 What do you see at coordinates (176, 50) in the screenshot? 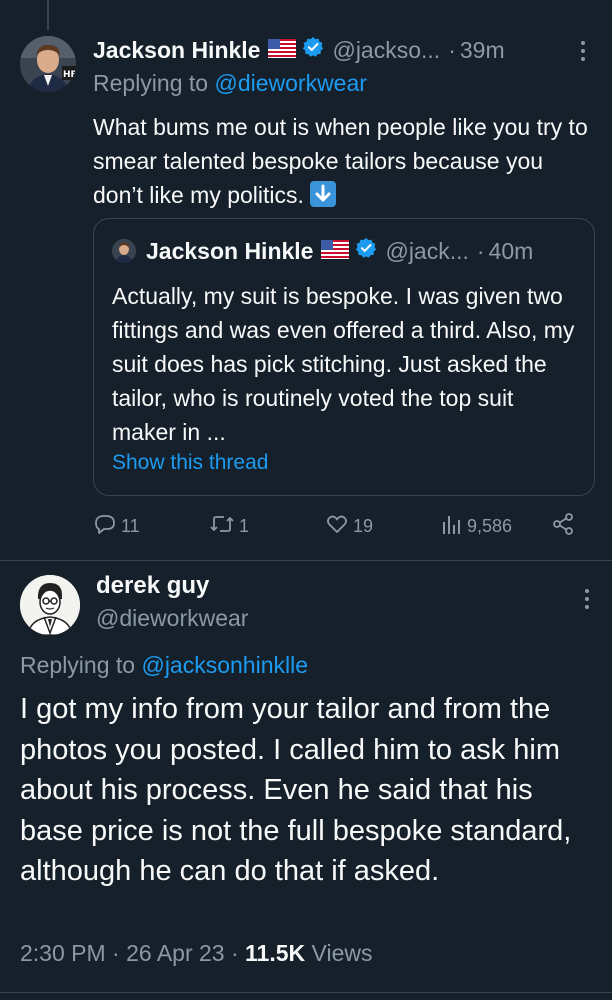
I see `author-name: Jackson Hinkle` at bounding box center [176, 50].